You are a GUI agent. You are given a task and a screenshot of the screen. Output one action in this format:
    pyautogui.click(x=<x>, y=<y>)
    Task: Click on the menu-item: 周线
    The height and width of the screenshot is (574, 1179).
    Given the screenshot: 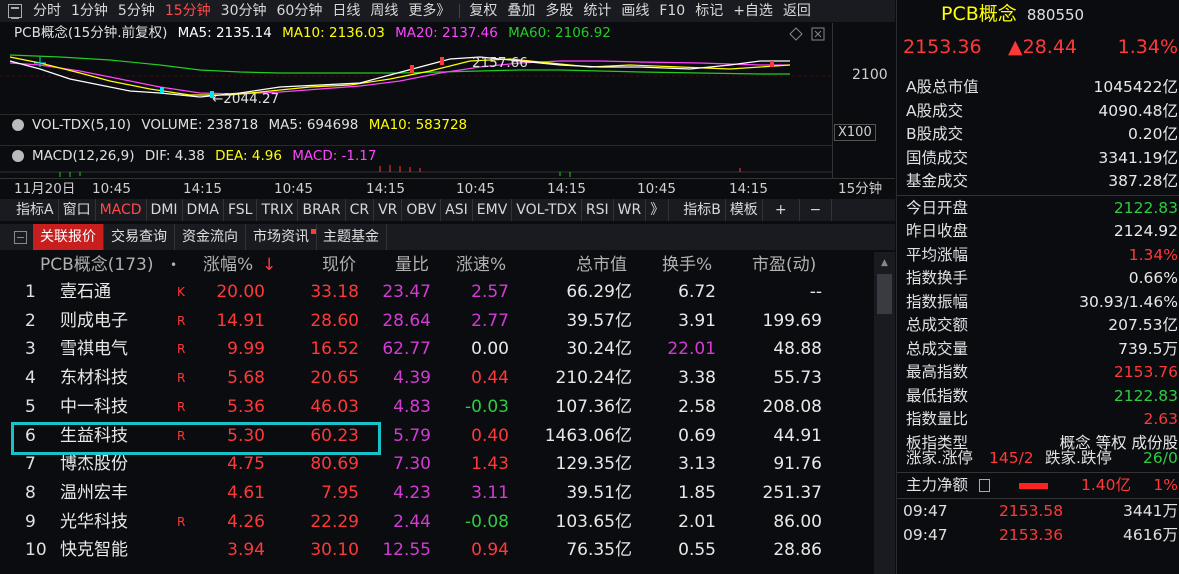 What is the action you would take?
    pyautogui.click(x=384, y=11)
    